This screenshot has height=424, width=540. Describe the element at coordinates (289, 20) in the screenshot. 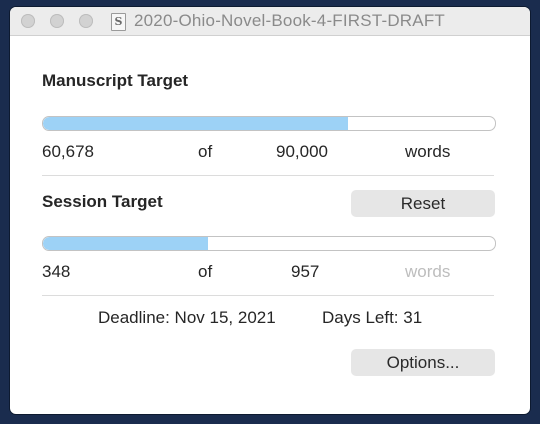

I see `window-title: 2020-Ohio-Novel-Book-4-FIRST-DRAFT` at that location.